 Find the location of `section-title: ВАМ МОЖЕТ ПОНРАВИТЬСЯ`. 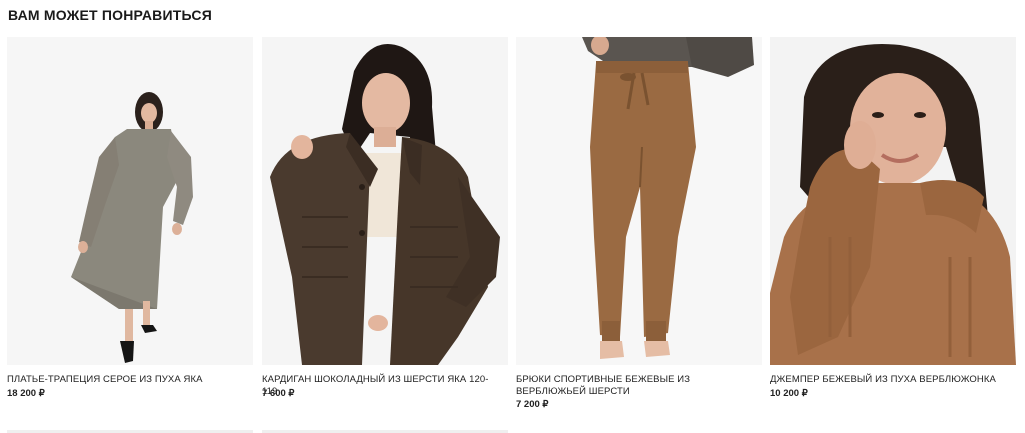

section-title: ВАМ МОЖЕТ ПОНРАВИТЬСЯ is located at coordinates (110, 15).